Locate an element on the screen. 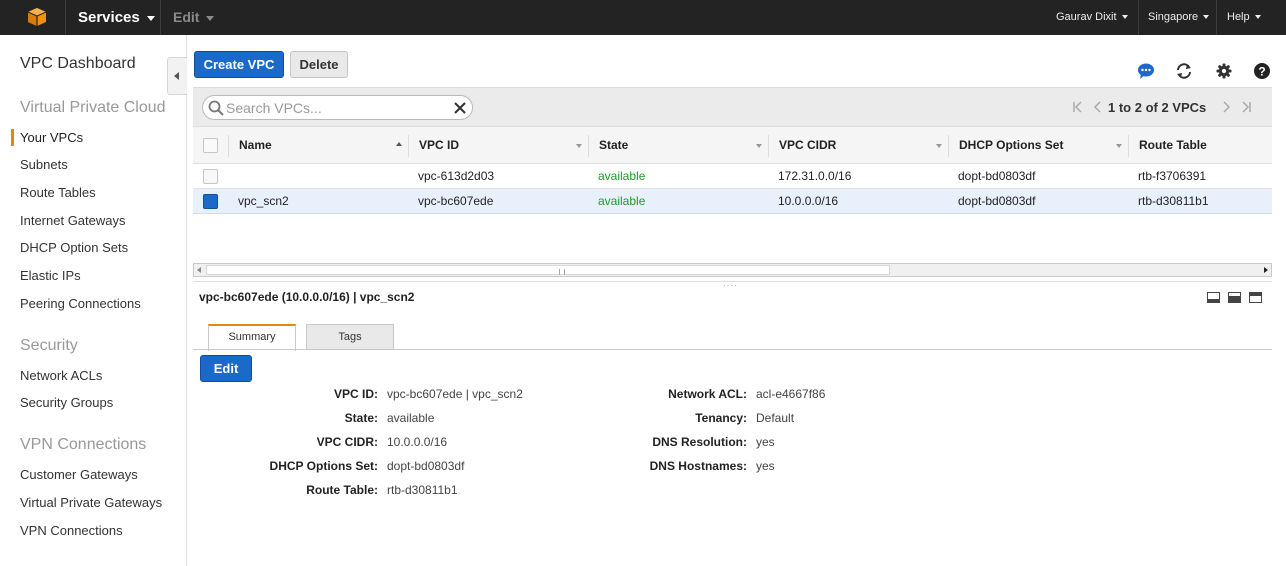 This screenshot has height=566, width=1286. drag-handle-icon: ···· is located at coordinates (730, 285).